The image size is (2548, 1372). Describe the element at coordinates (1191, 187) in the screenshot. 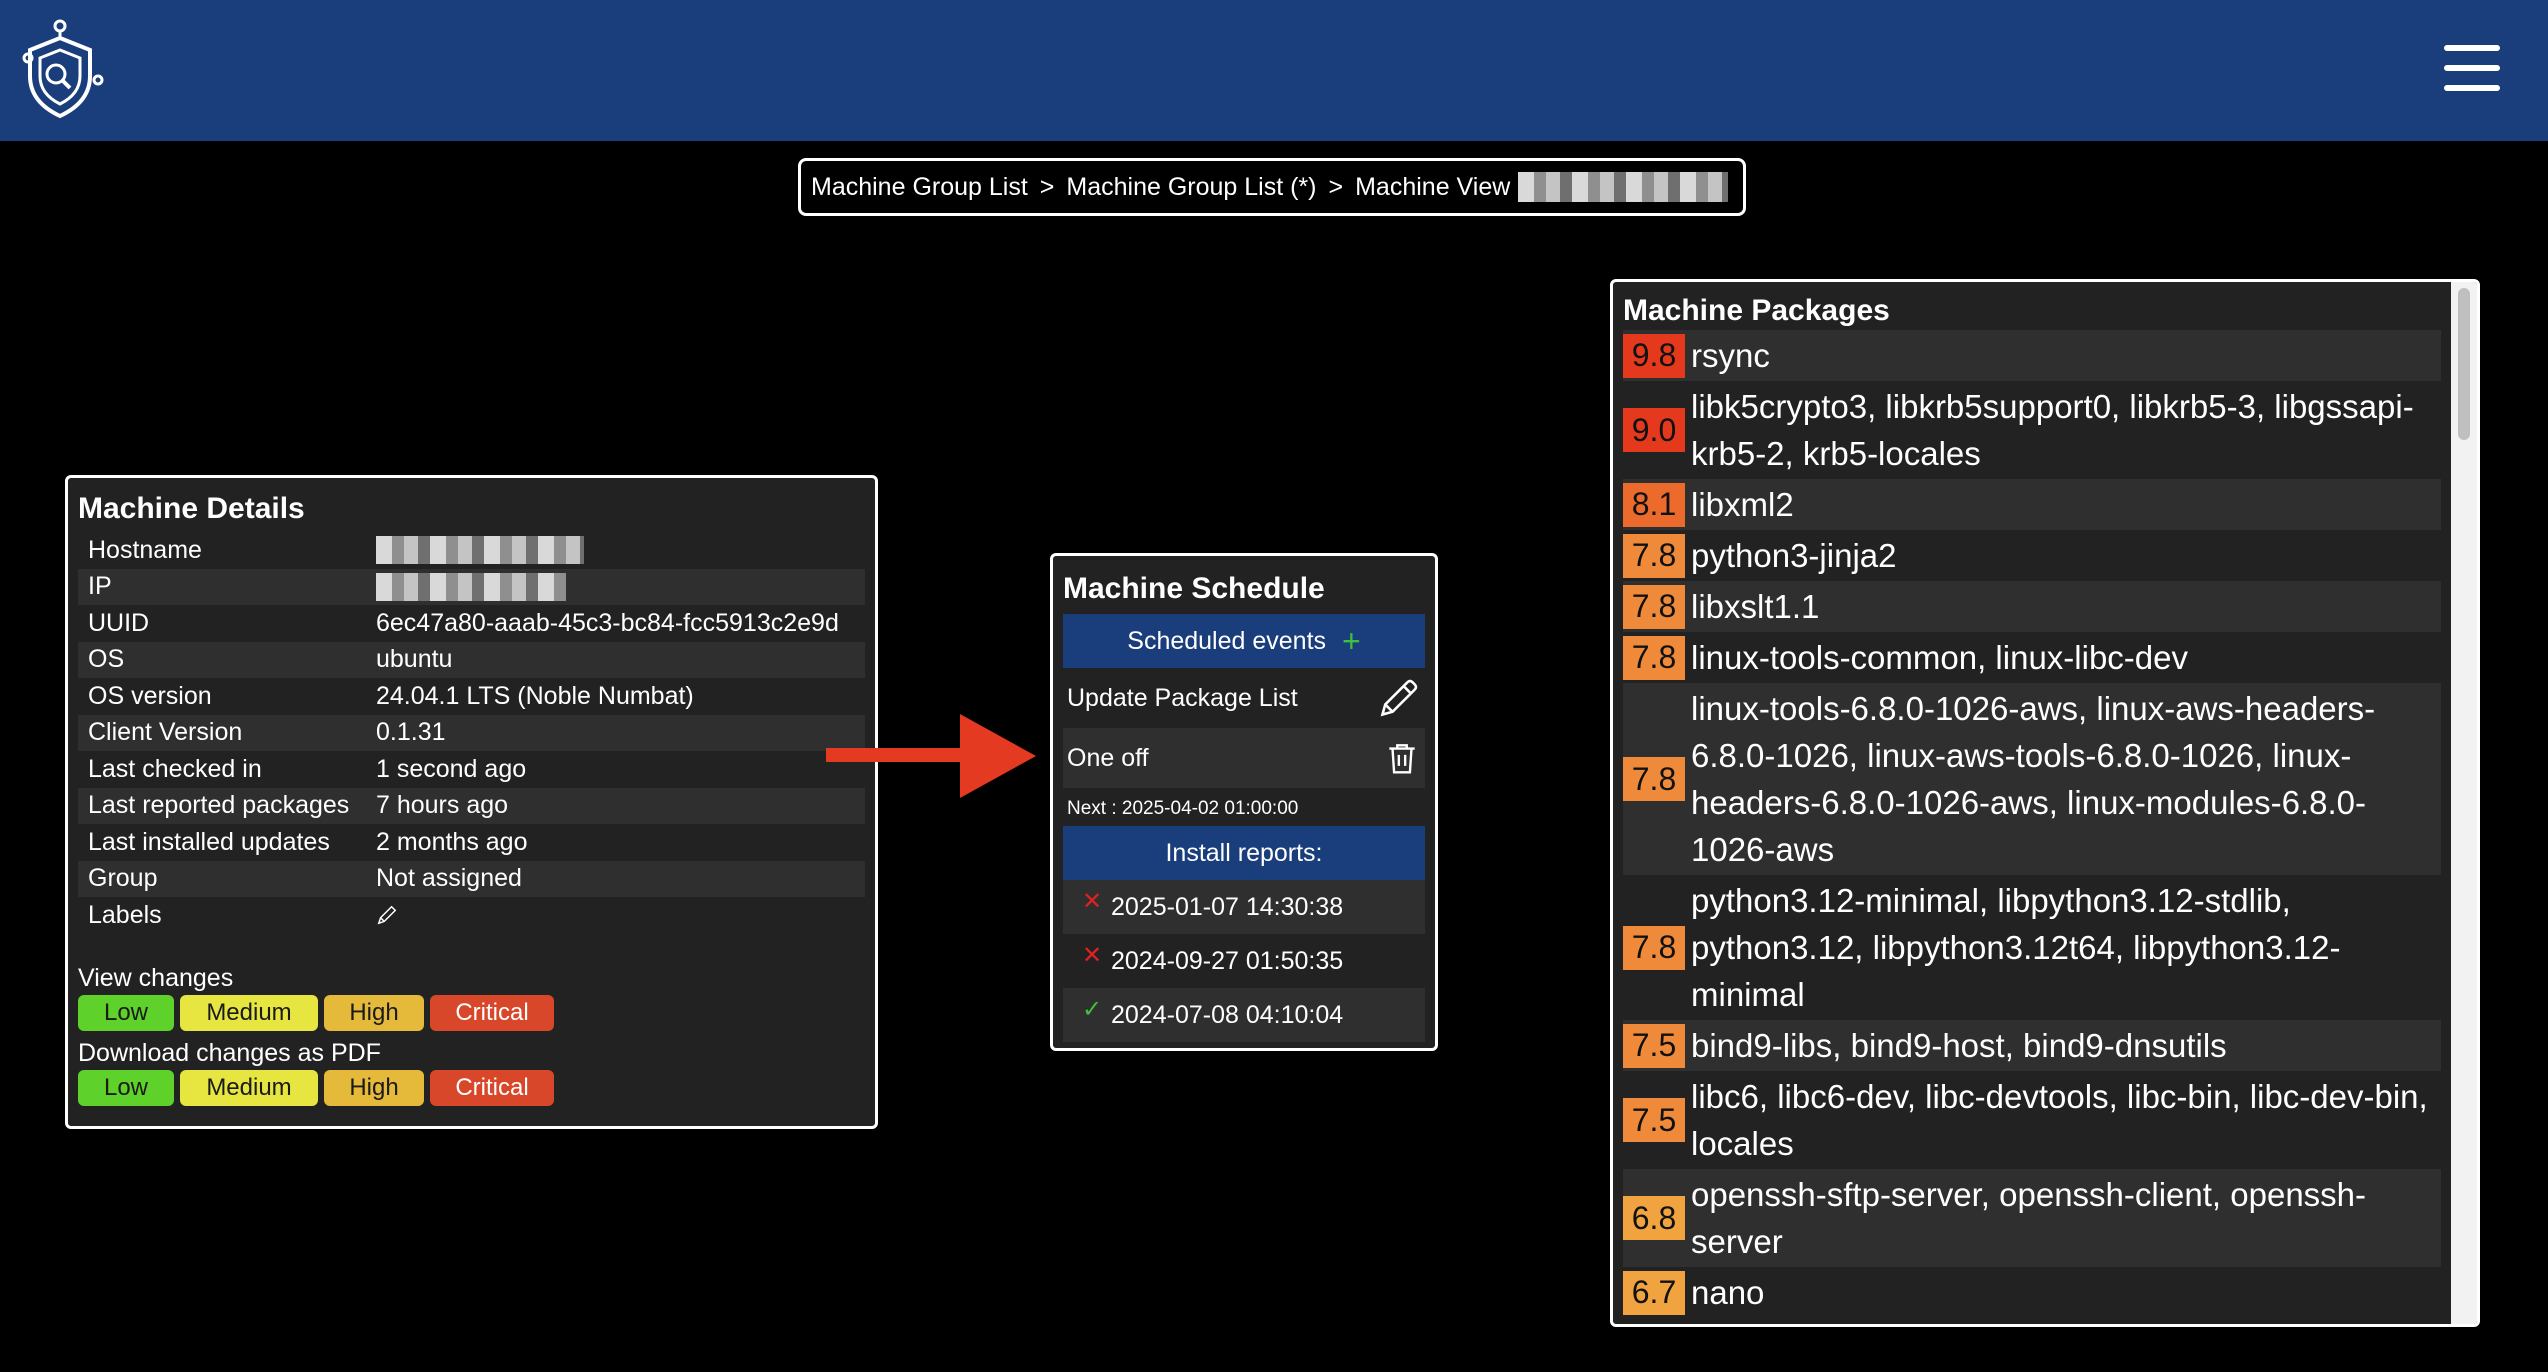

I see `breadcrumb-machine-group-list-filtered: Machine Group List (*)` at that location.